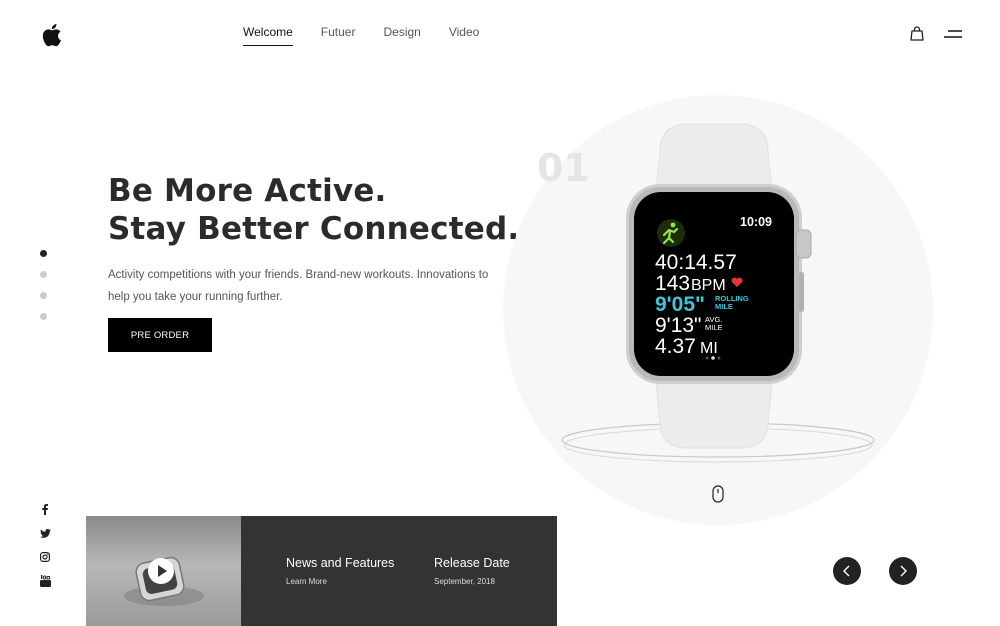 Image resolution: width=1000 pixels, height=626 pixels. I want to click on watch-distance-unit: MI, so click(709, 348).